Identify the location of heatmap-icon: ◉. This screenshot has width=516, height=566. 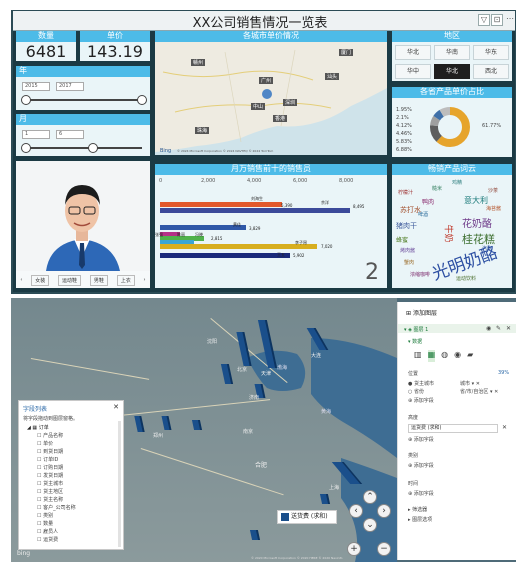
(457, 356).